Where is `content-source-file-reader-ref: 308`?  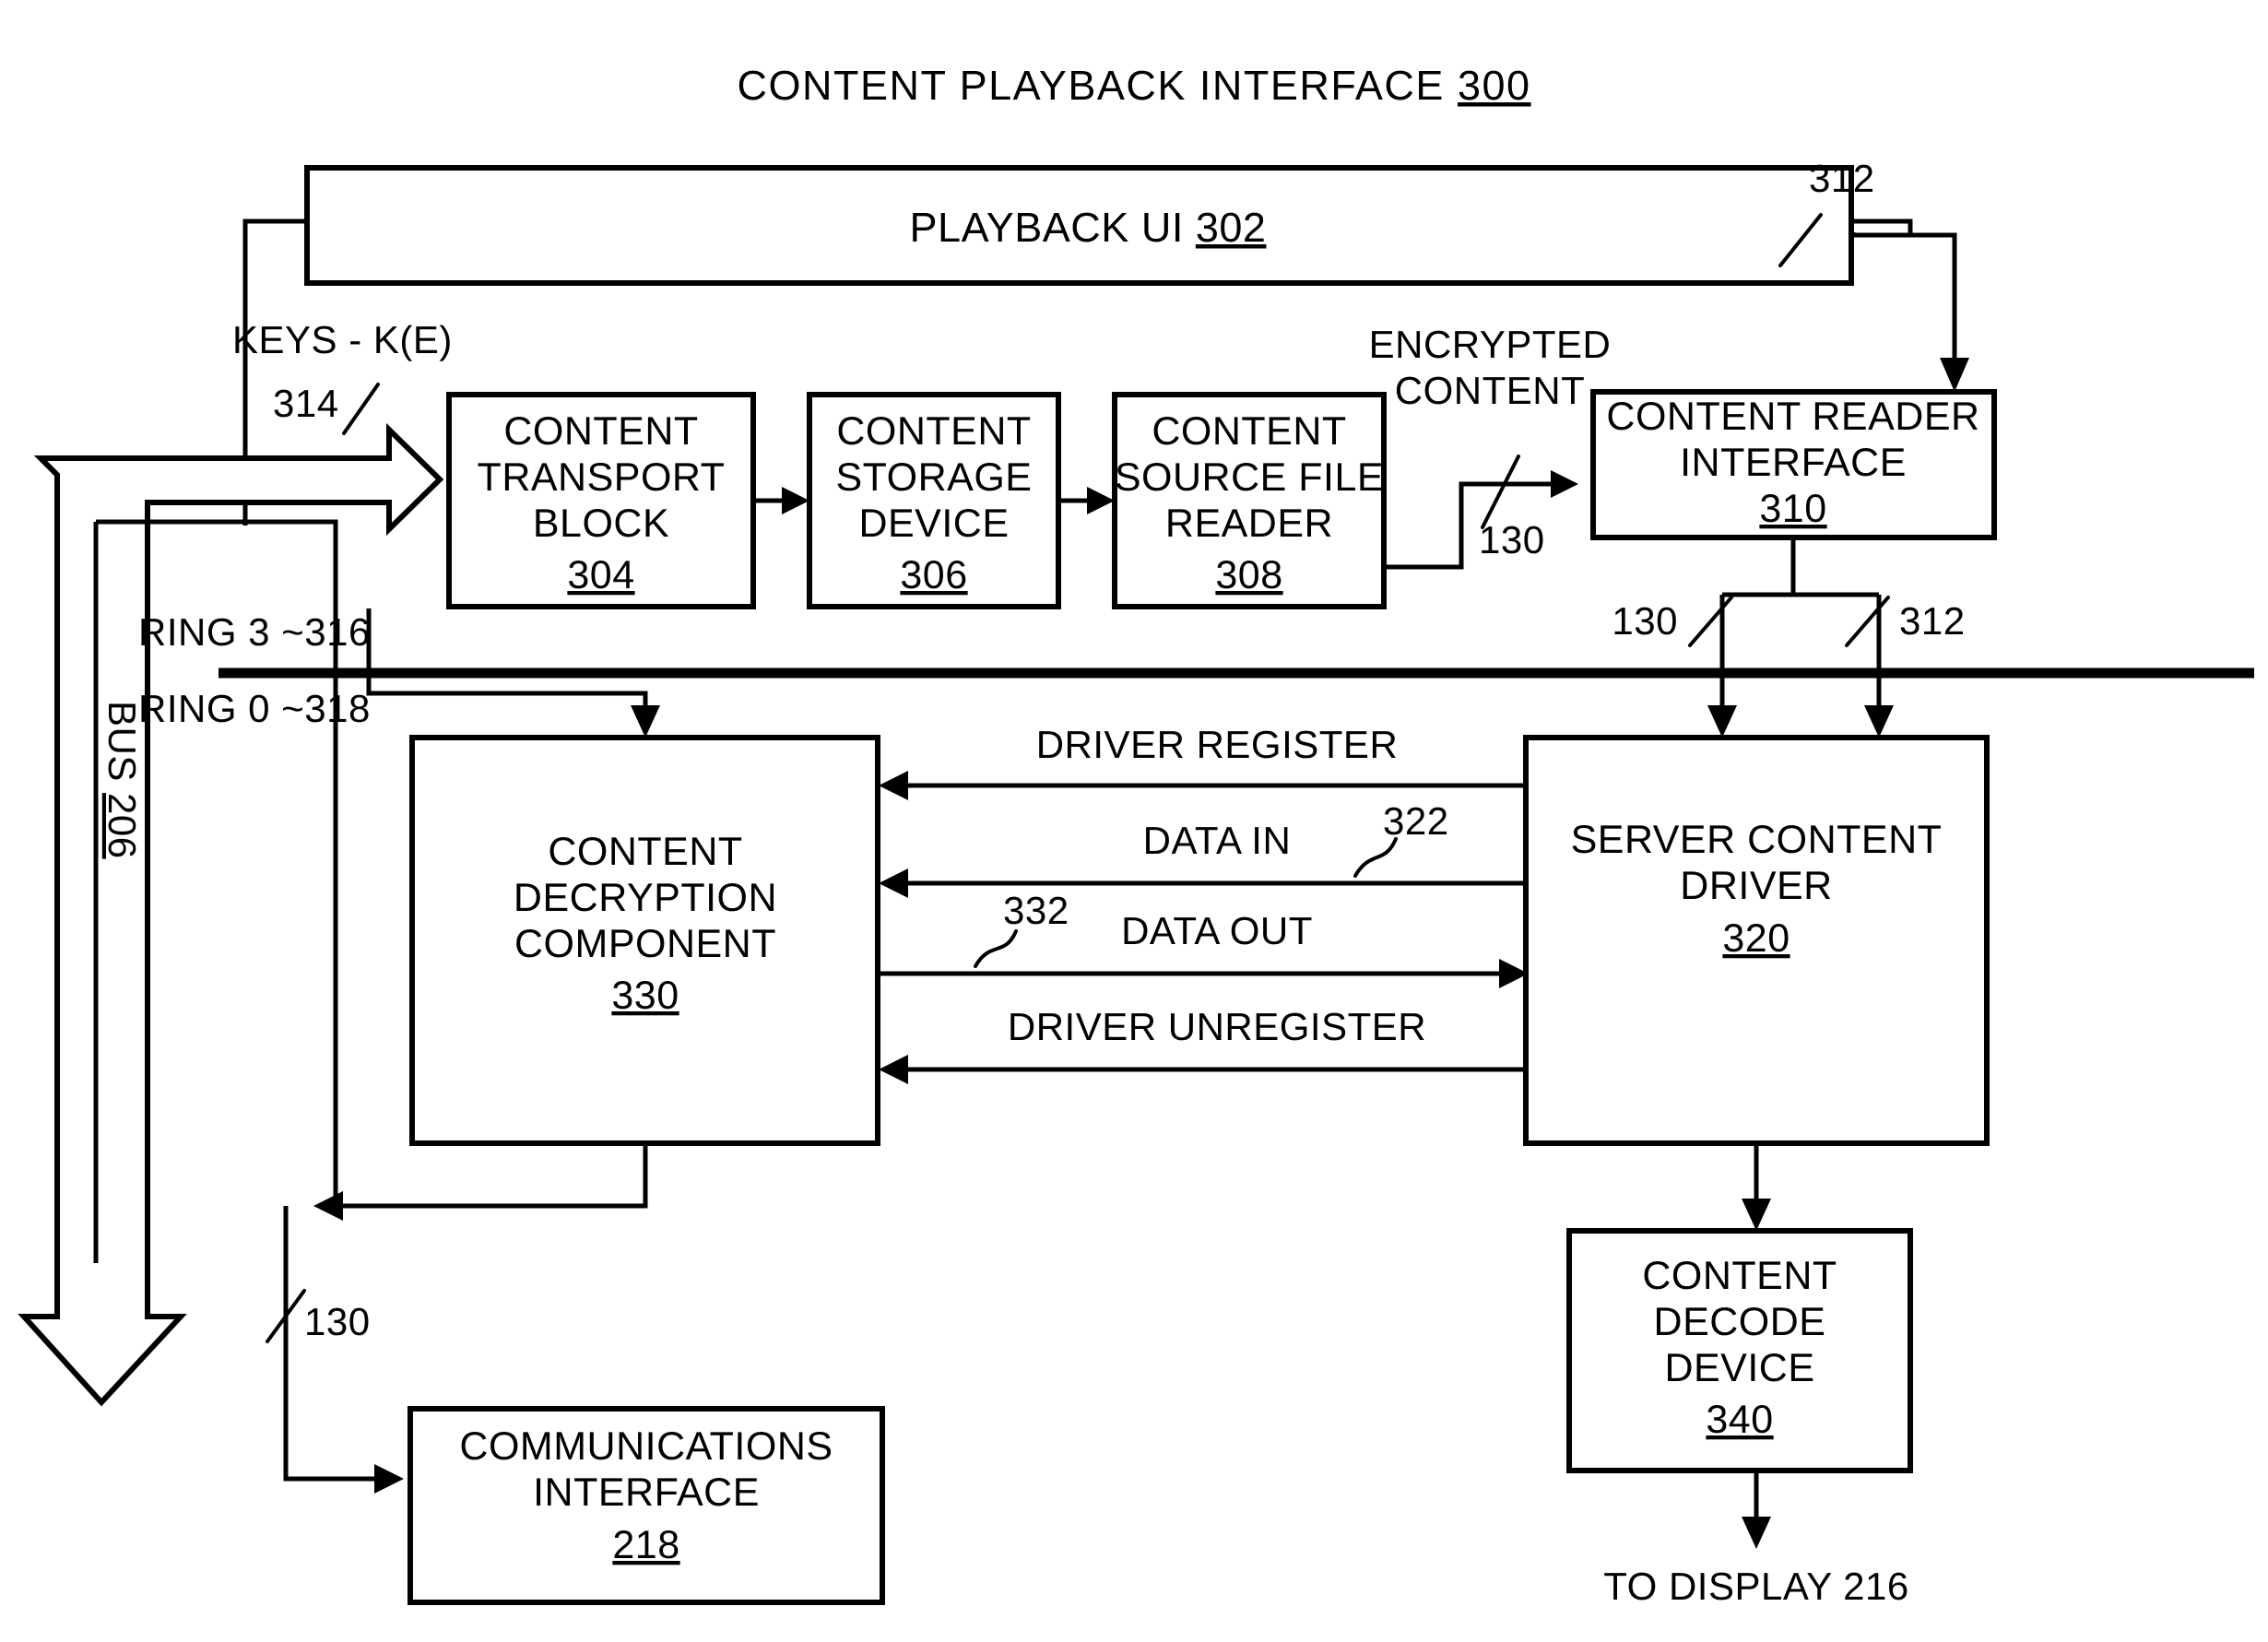
content-source-file-reader-ref: 308 is located at coordinates (1248, 575).